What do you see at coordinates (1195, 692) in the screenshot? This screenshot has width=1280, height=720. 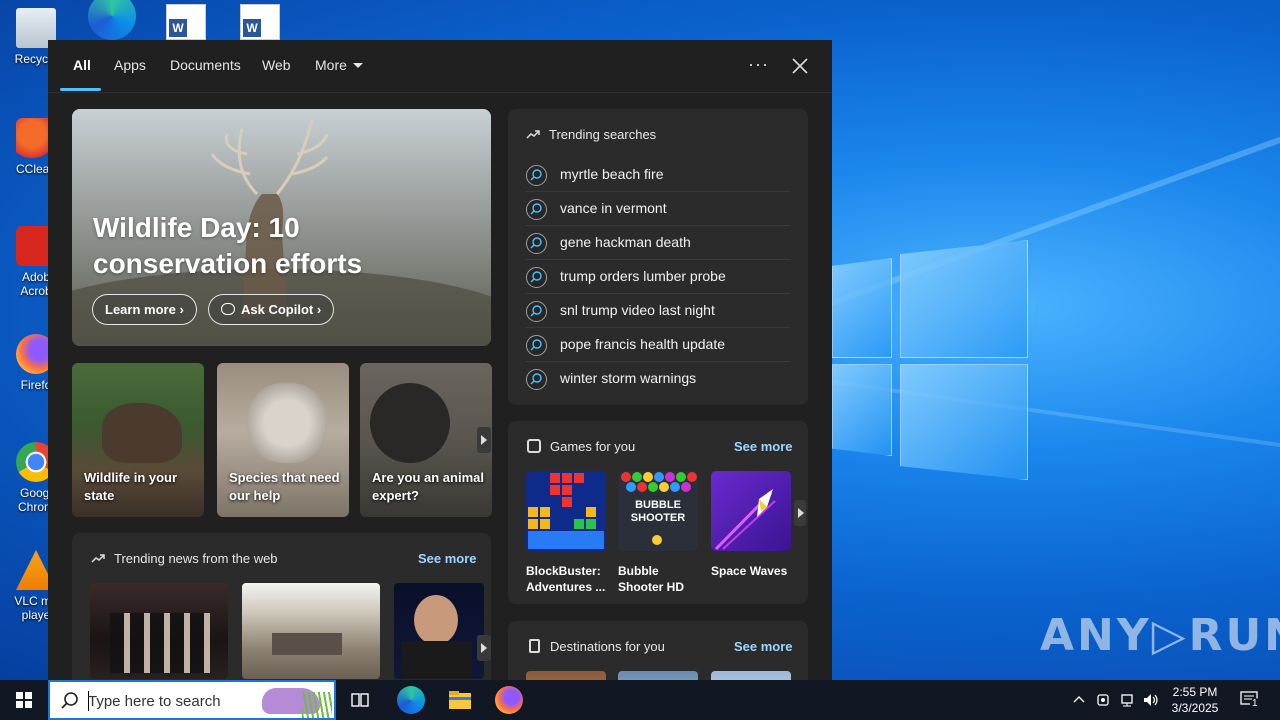 I see `clock-time: 2:55 PM` at bounding box center [1195, 692].